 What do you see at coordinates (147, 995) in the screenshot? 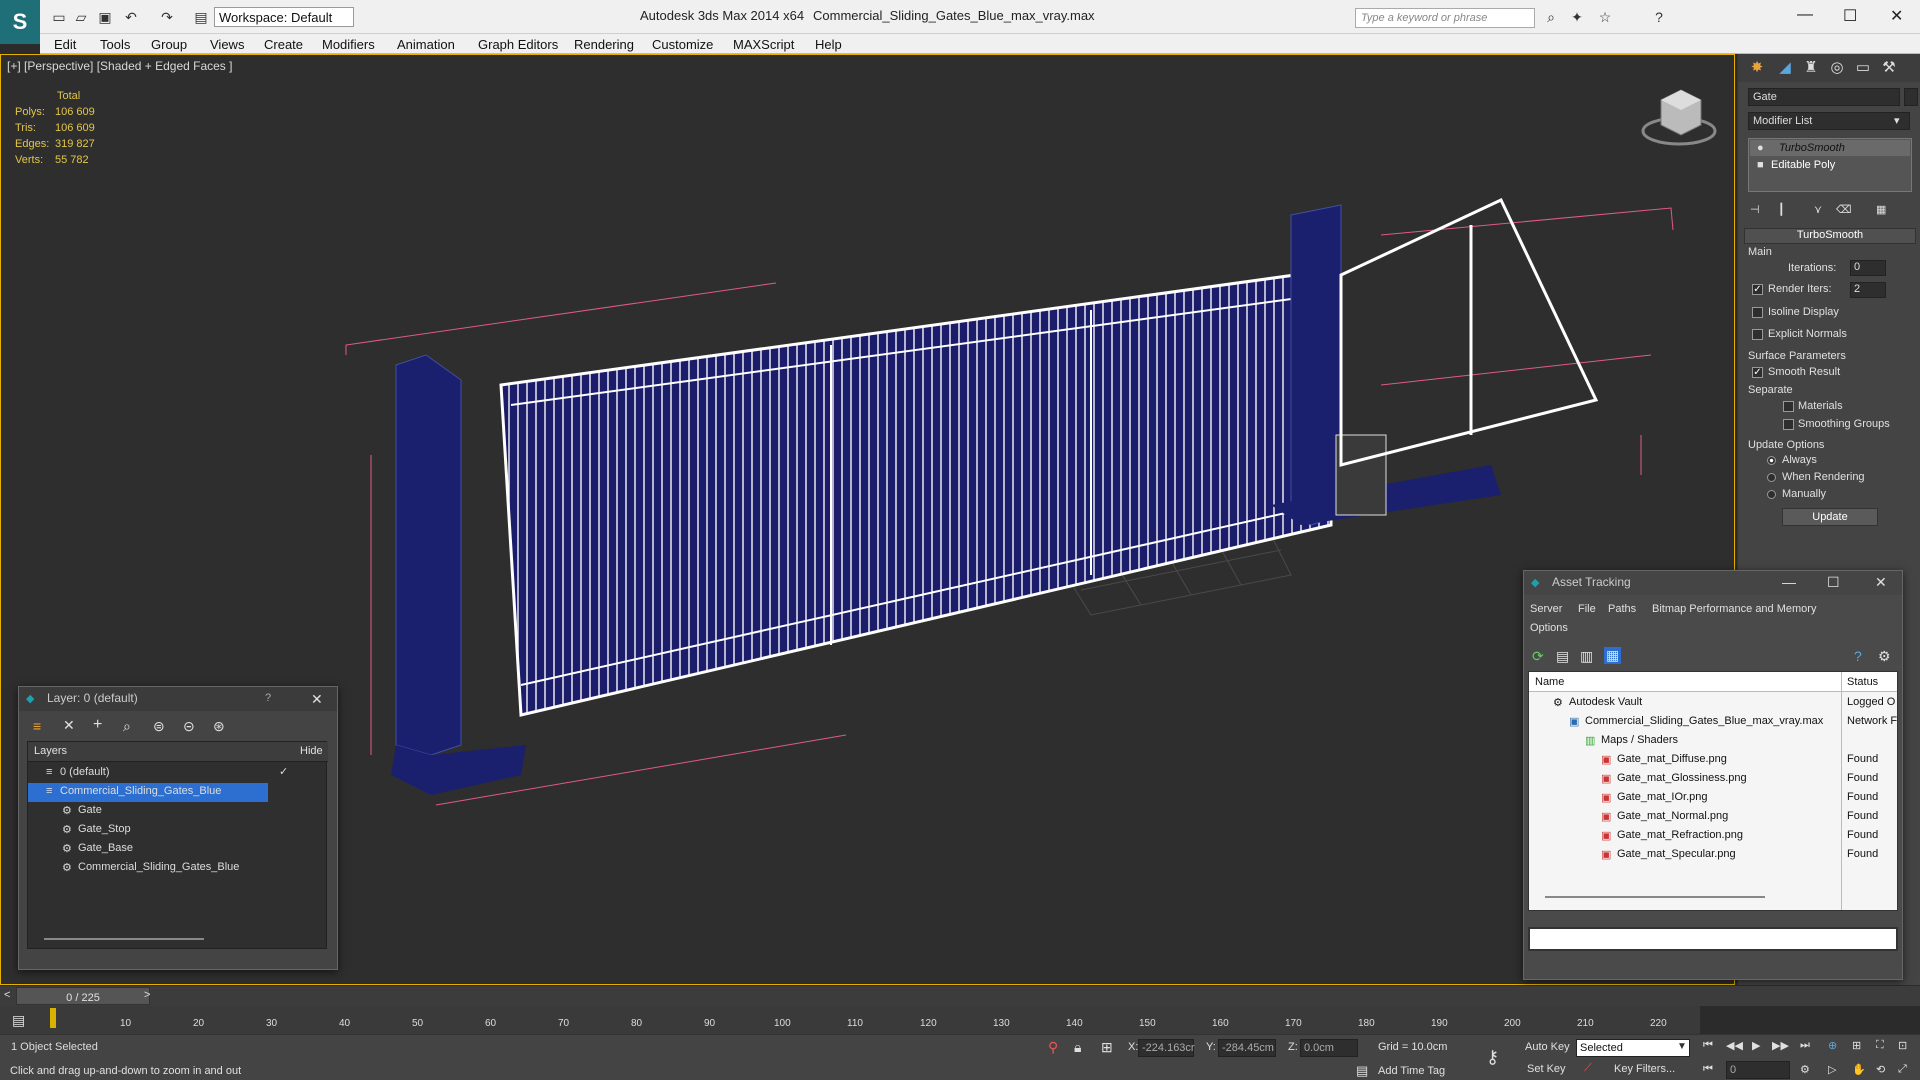
I see `next-frame-icon: >` at bounding box center [147, 995].